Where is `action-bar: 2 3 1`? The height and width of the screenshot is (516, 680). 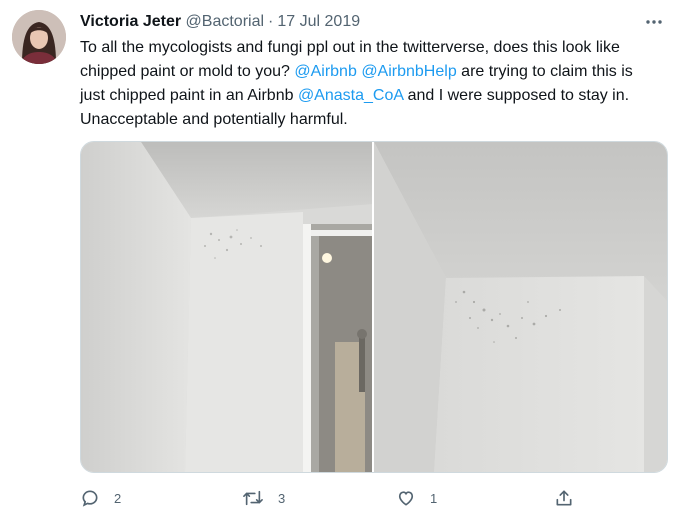 action-bar: 2 3 1 is located at coordinates (335, 499).